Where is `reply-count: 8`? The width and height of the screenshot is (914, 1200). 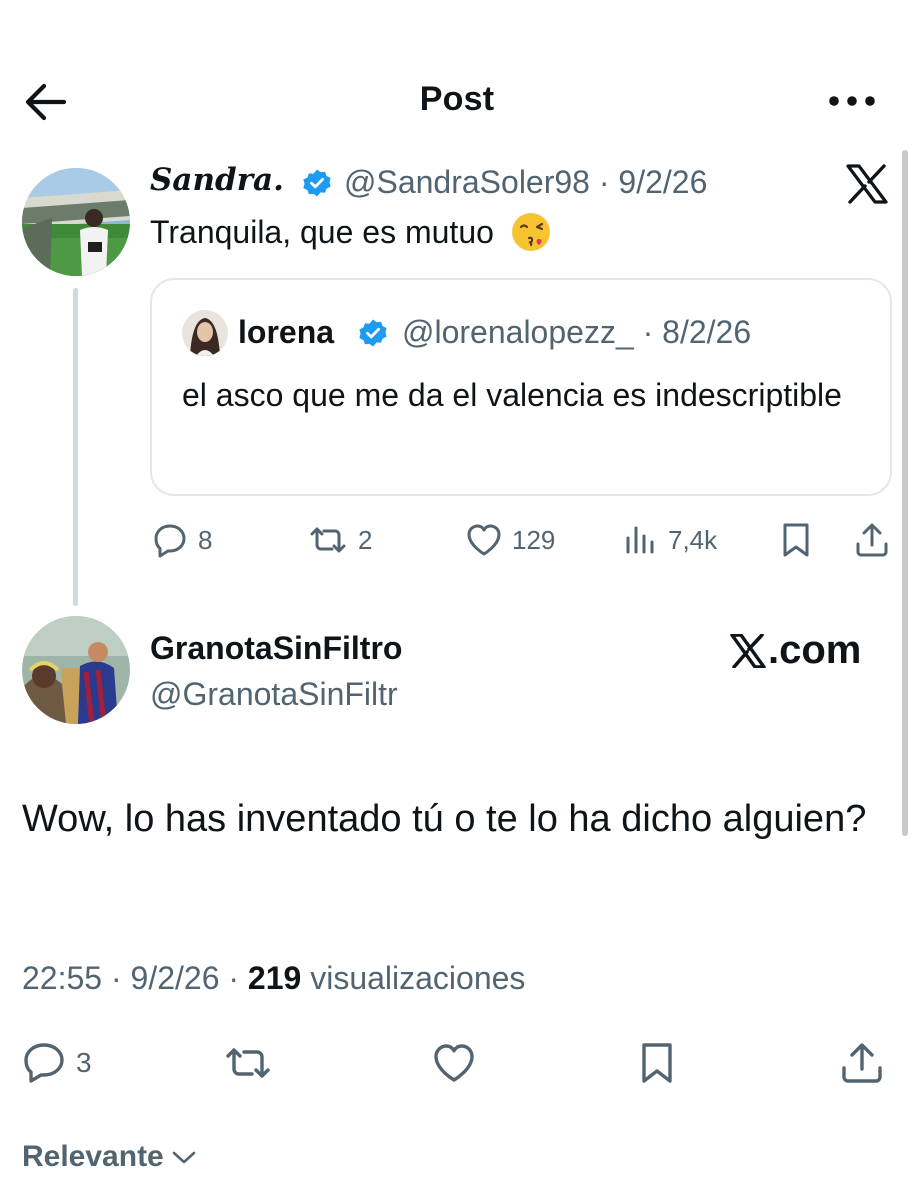
reply-count: 8 is located at coordinates (205, 539).